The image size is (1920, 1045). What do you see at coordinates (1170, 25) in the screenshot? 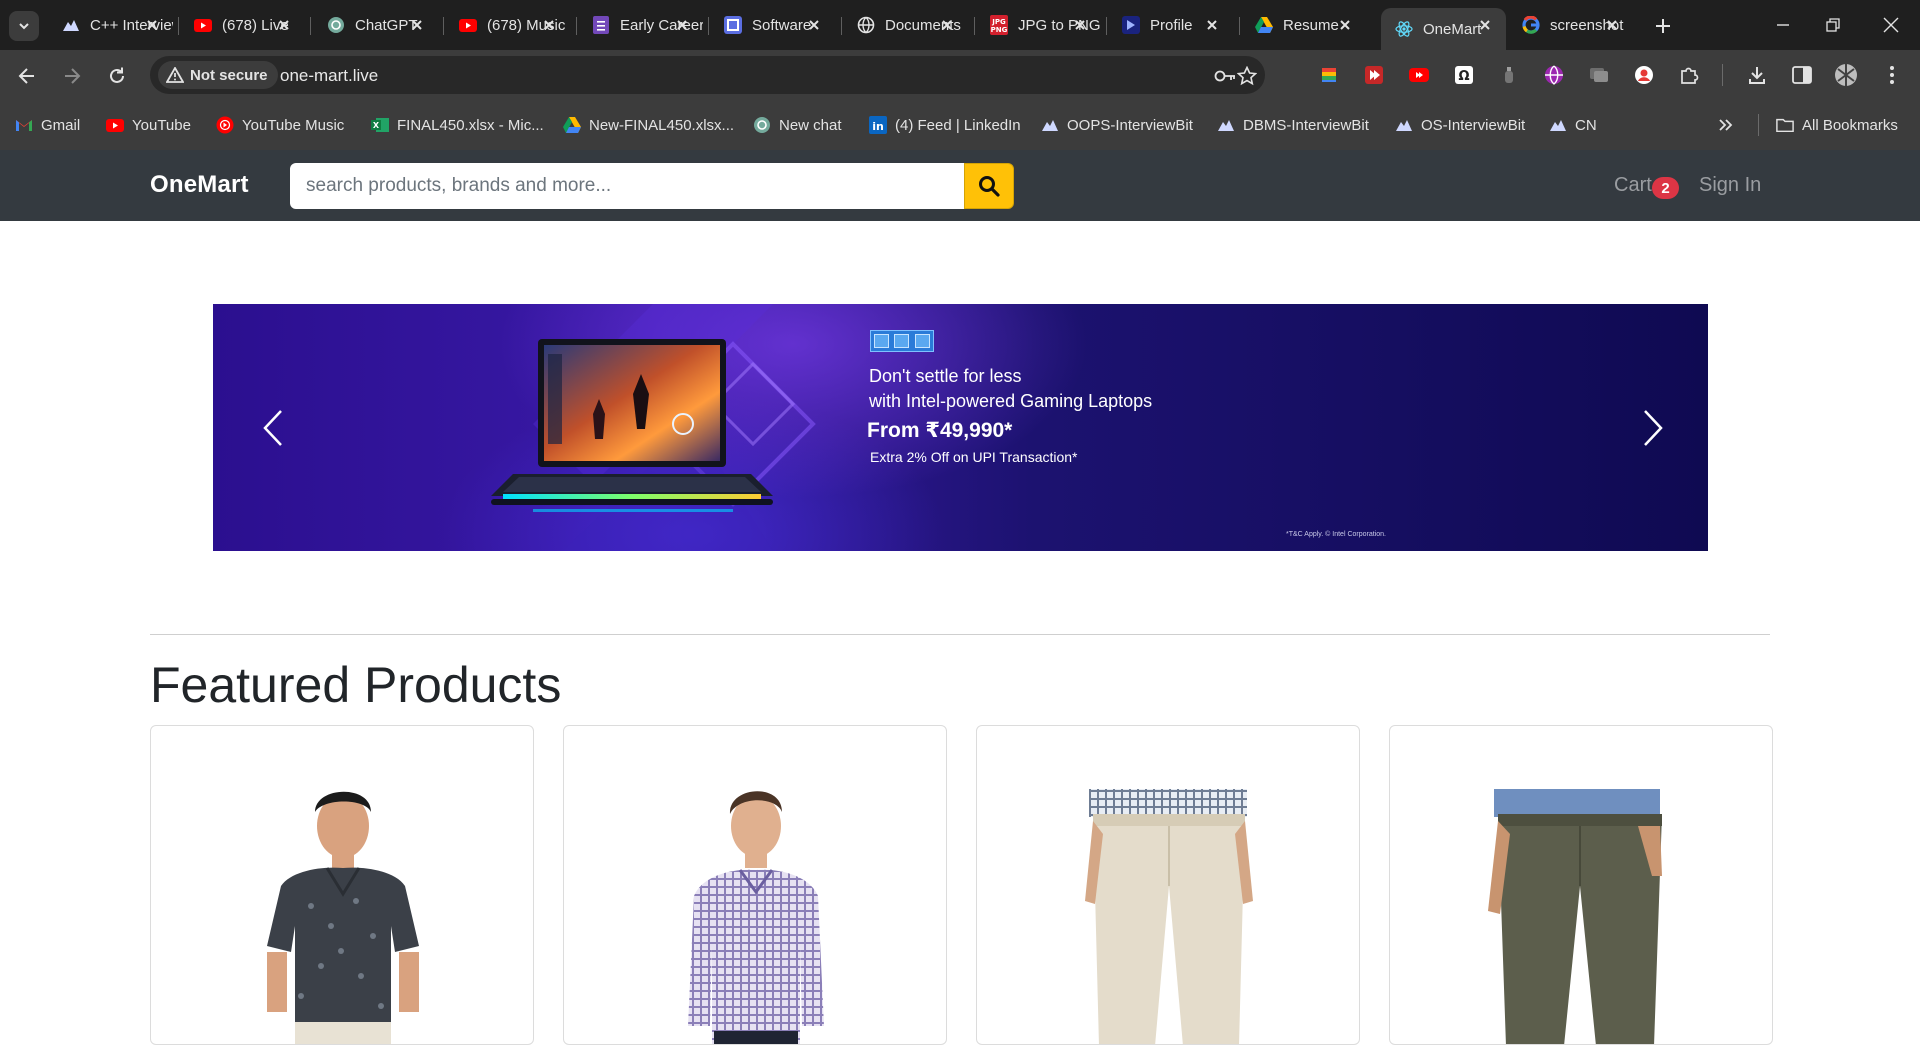
I see `browser-tab: Profile` at bounding box center [1170, 25].